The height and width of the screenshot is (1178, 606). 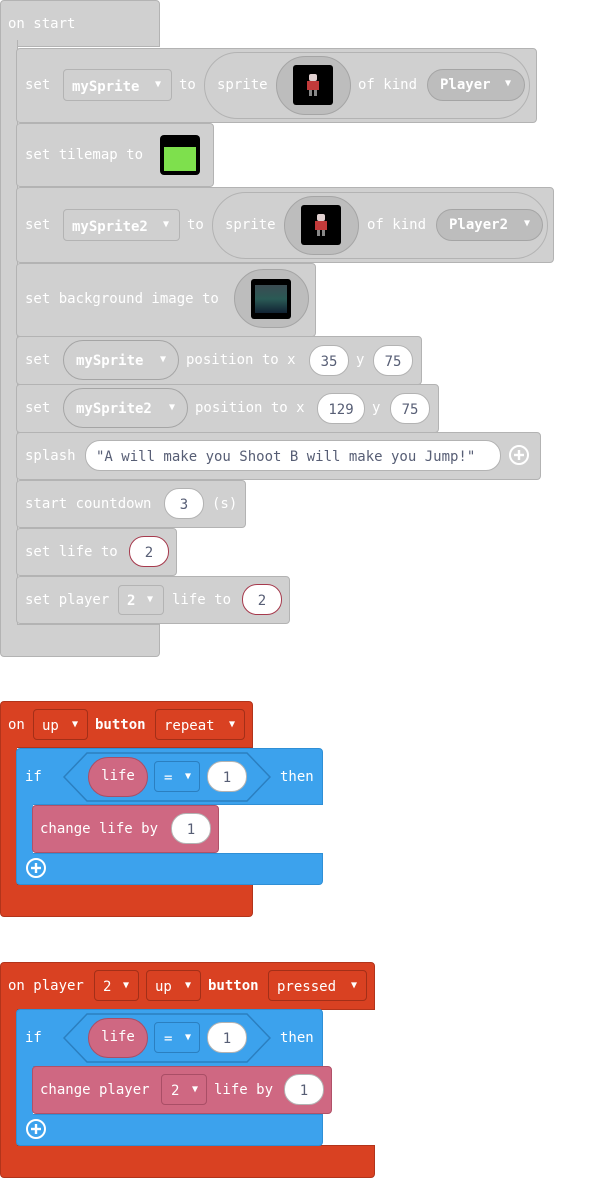 What do you see at coordinates (141, 600) in the screenshot?
I see `player-dropdown: 2 ▼` at bounding box center [141, 600].